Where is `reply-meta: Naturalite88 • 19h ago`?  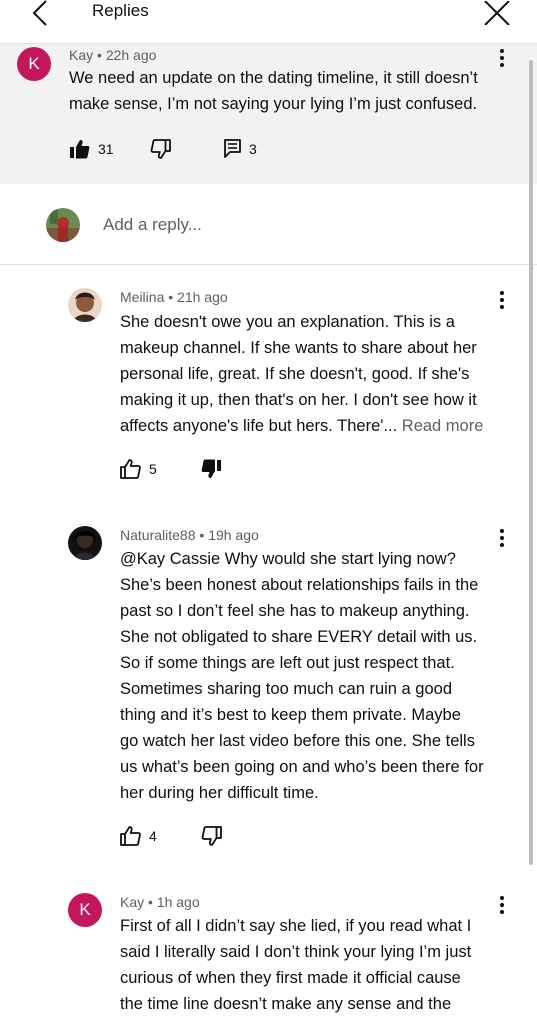
reply-meta: Naturalite88 • 19h ago is located at coordinates (189, 535).